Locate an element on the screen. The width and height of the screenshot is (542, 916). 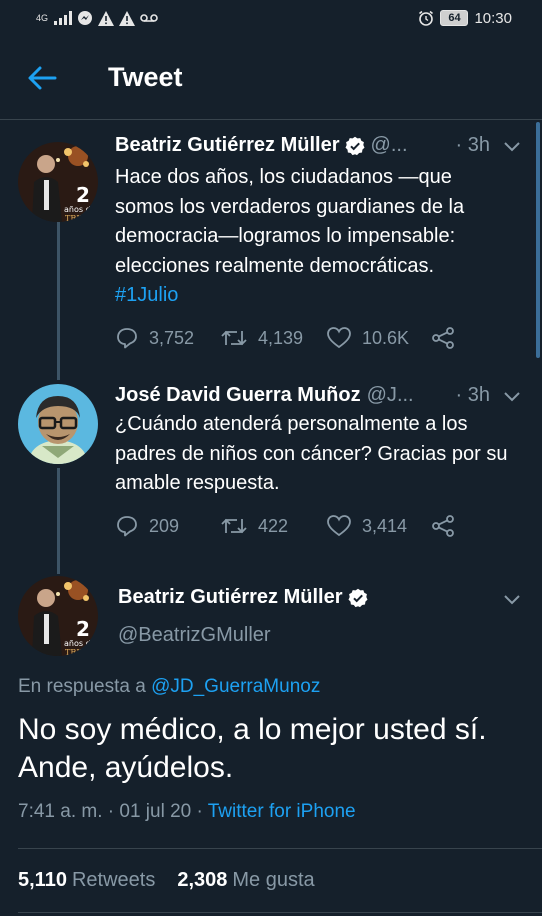
tweet-header: José David Guerra Muñoz @J... · 3h is located at coordinates (318, 395).